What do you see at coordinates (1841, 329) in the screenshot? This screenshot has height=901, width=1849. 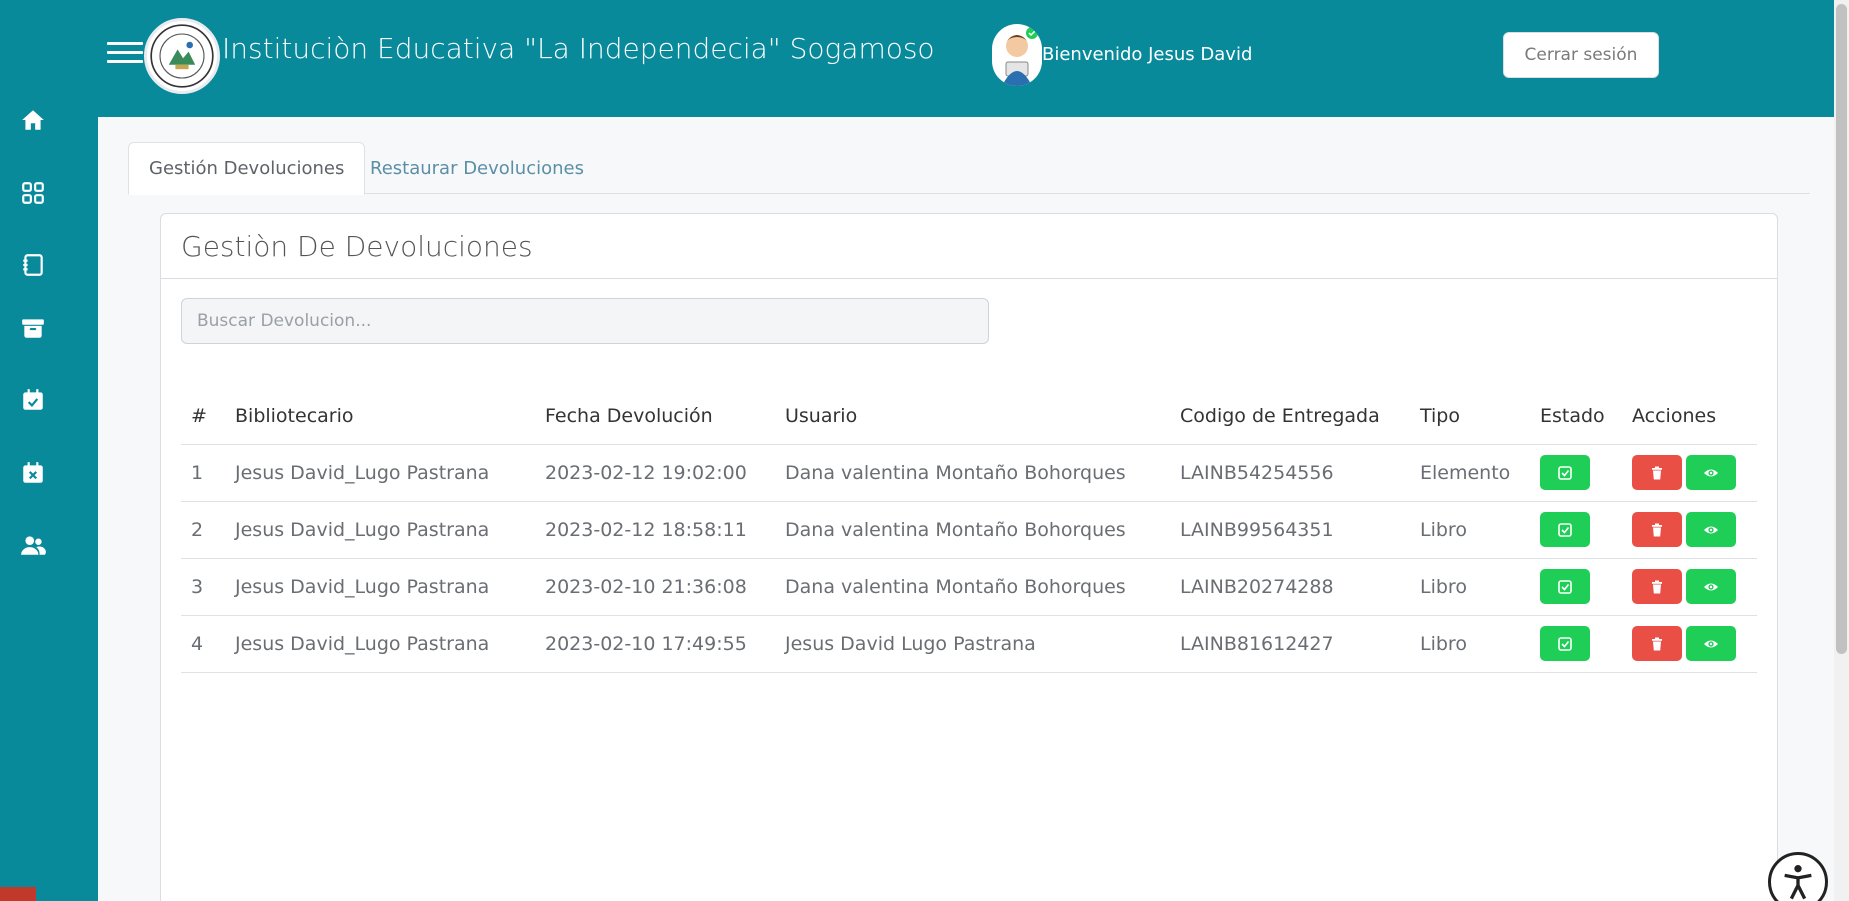 I see `scrollbar-thumb` at bounding box center [1841, 329].